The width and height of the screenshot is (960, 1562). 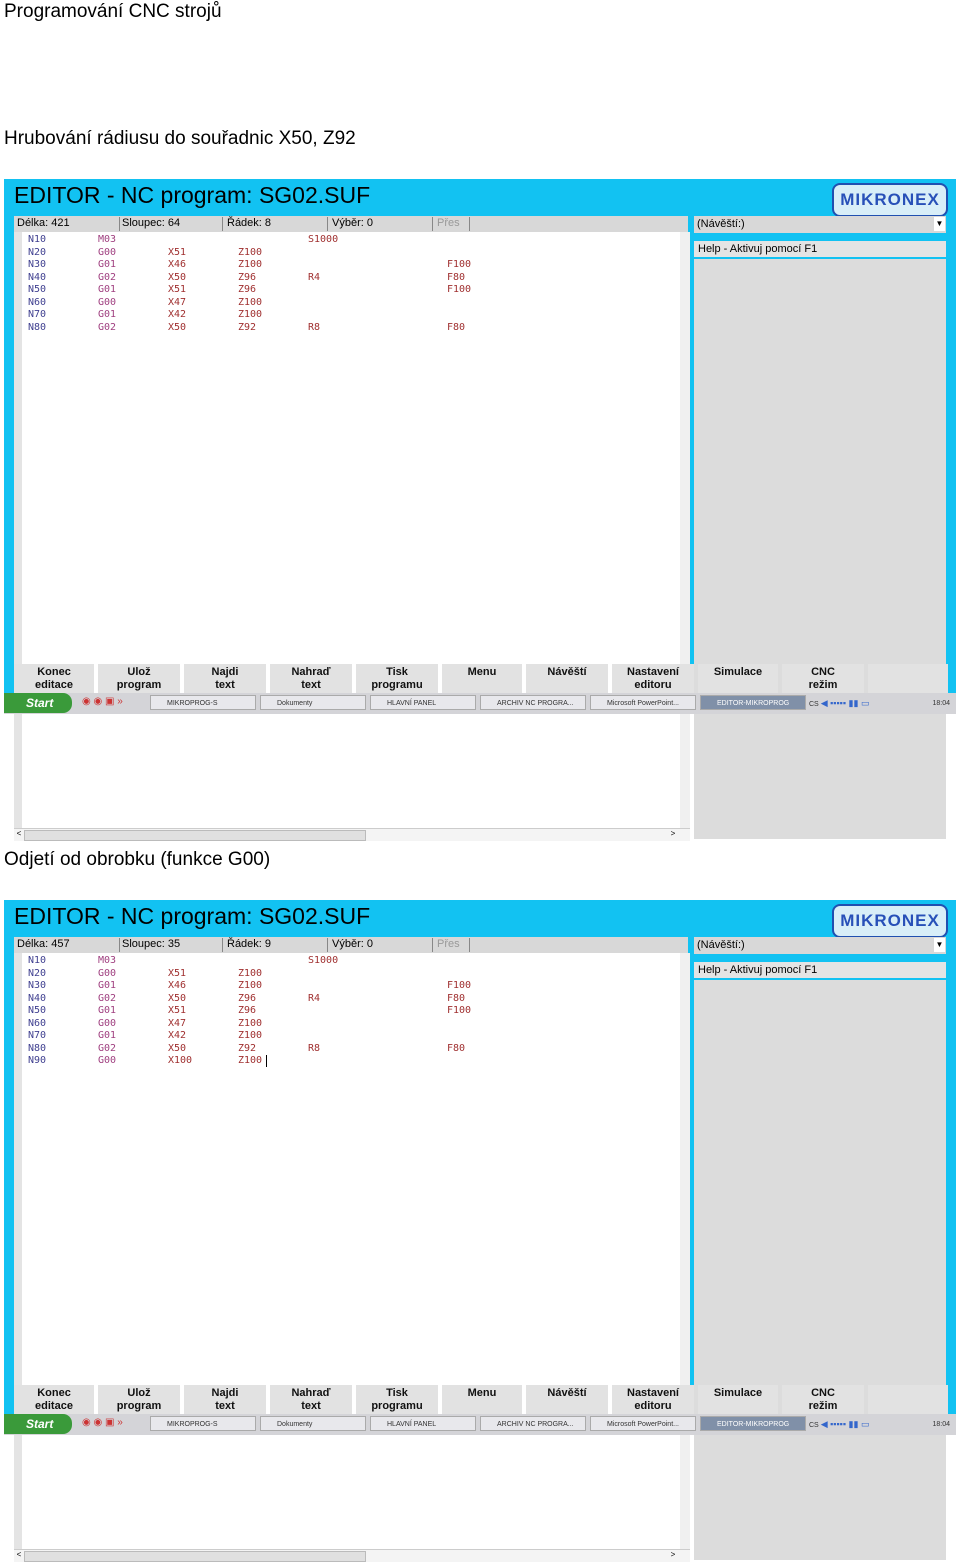 What do you see at coordinates (250, 985) in the screenshot?
I see `code-word: Z100` at bounding box center [250, 985].